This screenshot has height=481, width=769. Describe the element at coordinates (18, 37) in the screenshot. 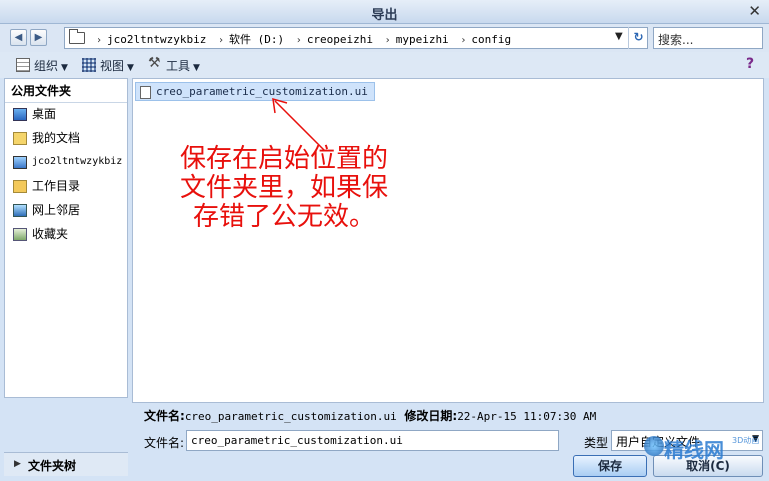

I see `back-arrow-icon: ◀` at that location.